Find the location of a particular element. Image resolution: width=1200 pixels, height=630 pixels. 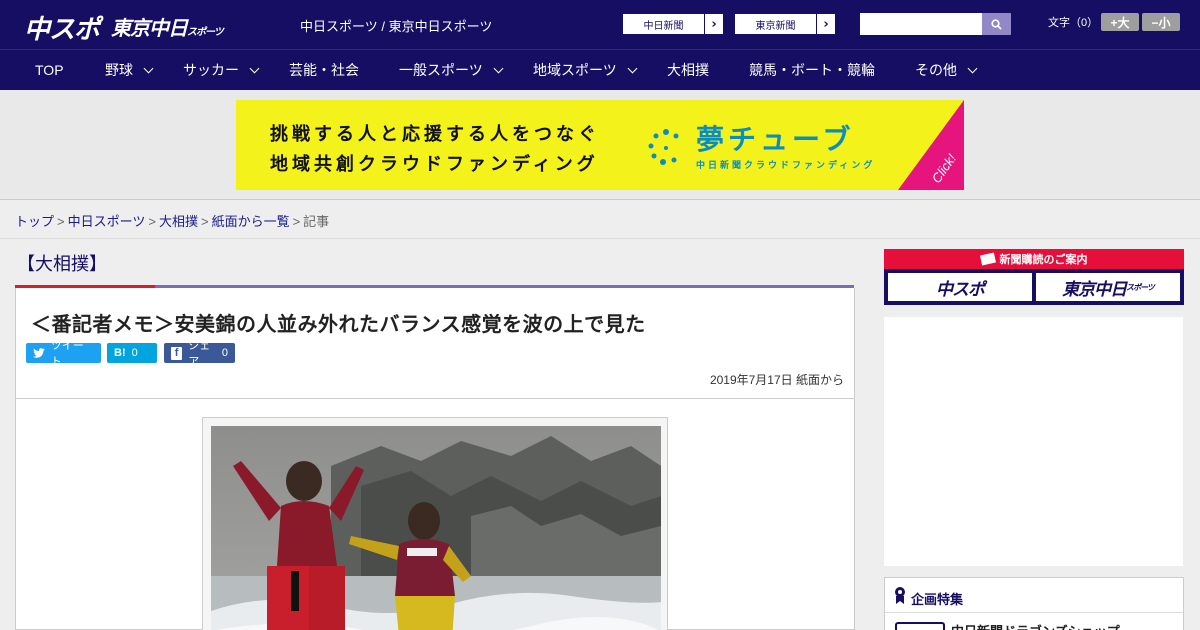

hatena-bookmark-icon: B! is located at coordinates (120, 353).